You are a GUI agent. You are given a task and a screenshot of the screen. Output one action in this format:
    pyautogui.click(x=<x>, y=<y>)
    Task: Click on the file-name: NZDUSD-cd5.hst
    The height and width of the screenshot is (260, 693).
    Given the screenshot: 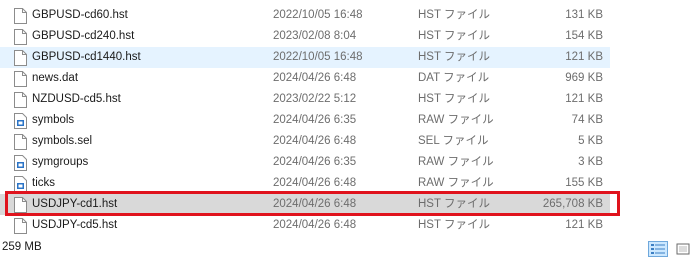 What is the action you would take?
    pyautogui.click(x=76, y=99)
    